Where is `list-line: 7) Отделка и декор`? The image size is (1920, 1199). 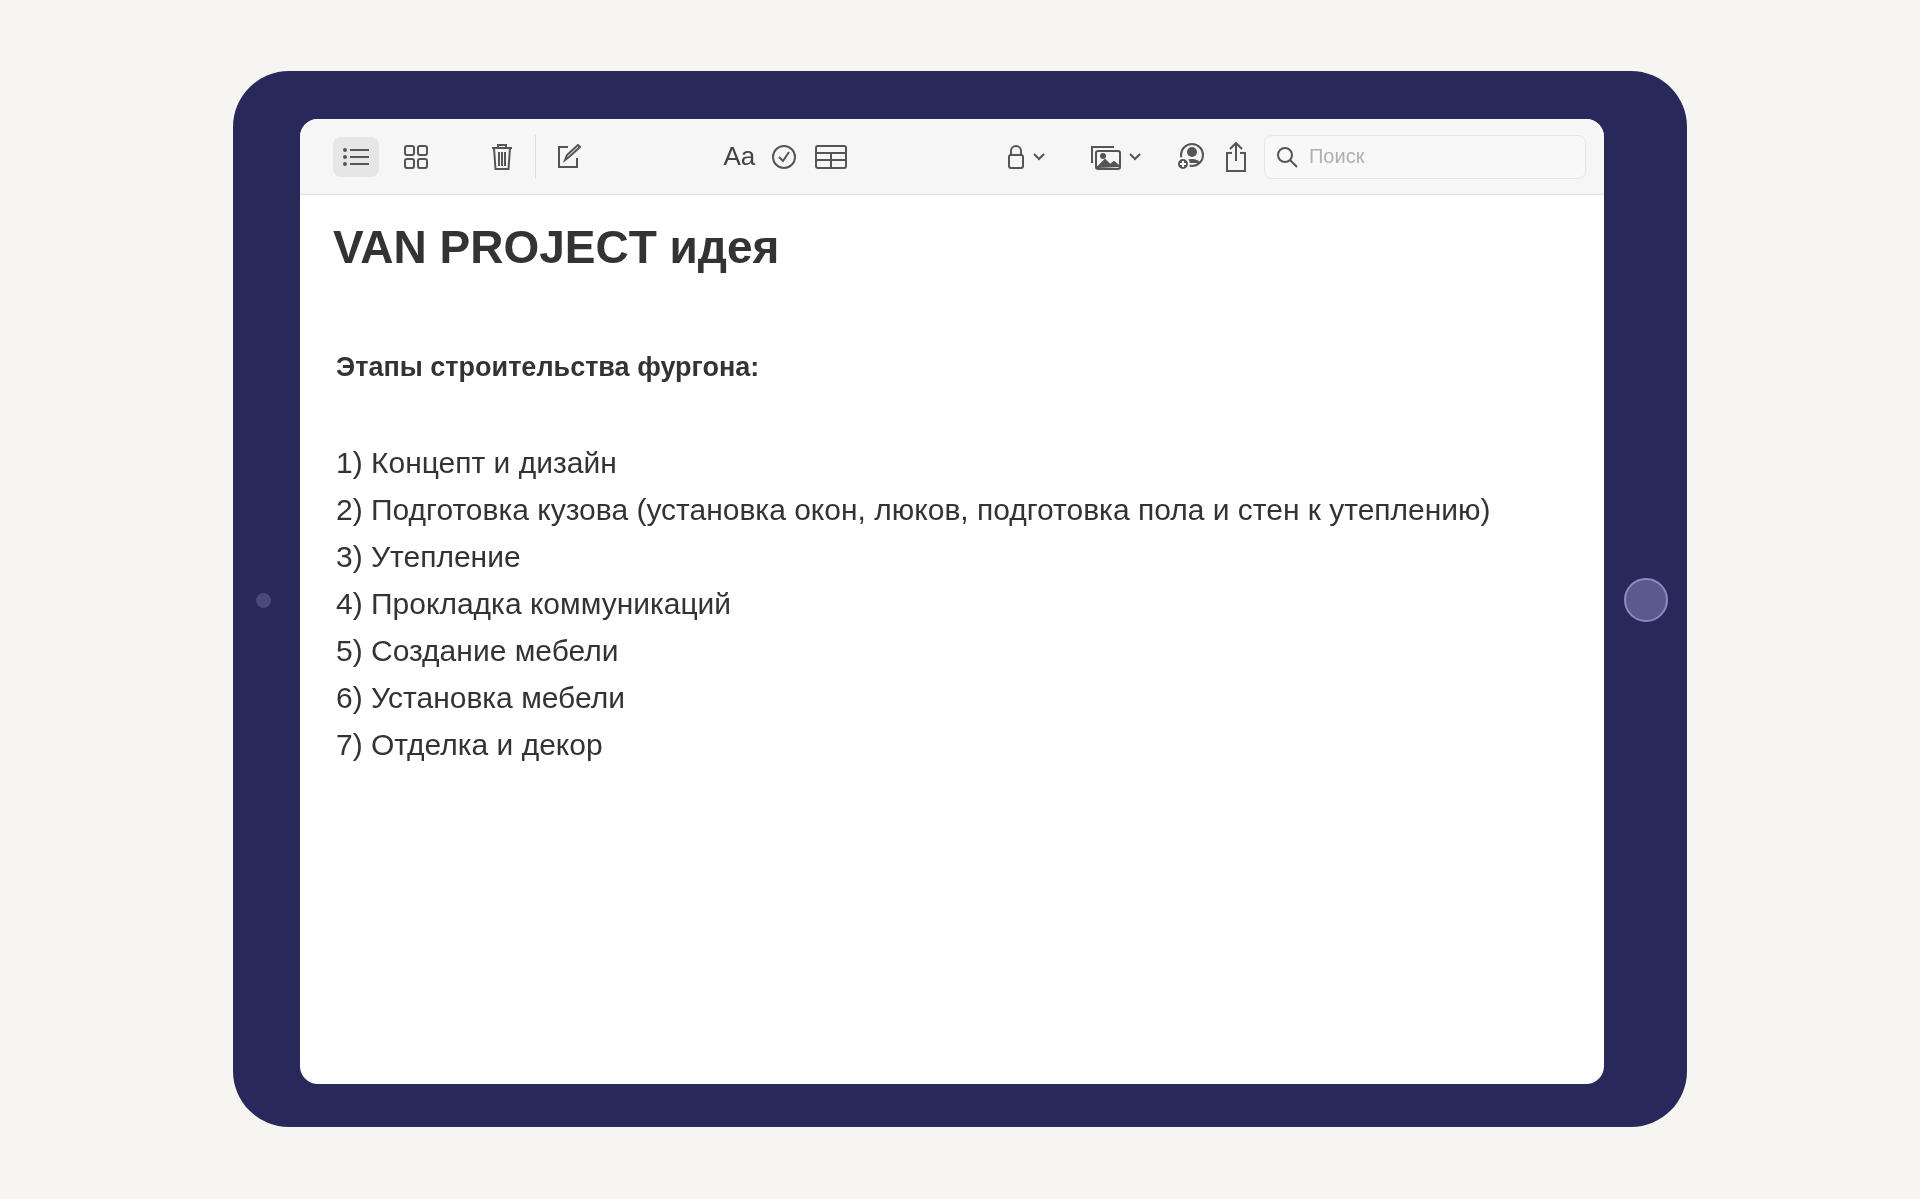 list-line: 7) Отделка и декор is located at coordinates (469, 745).